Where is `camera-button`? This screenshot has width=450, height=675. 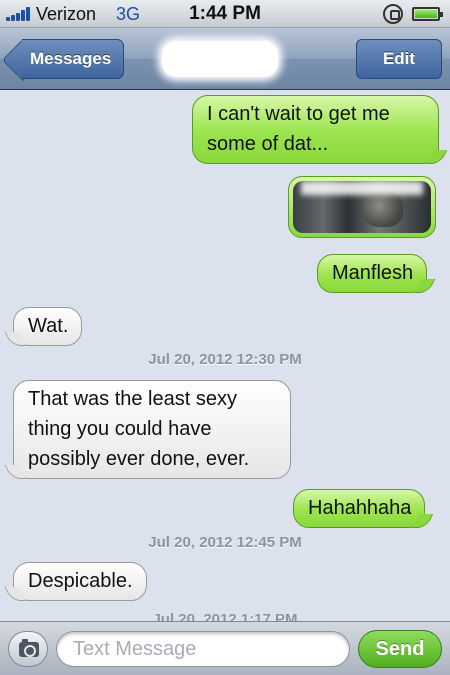 camera-button is located at coordinates (28, 649).